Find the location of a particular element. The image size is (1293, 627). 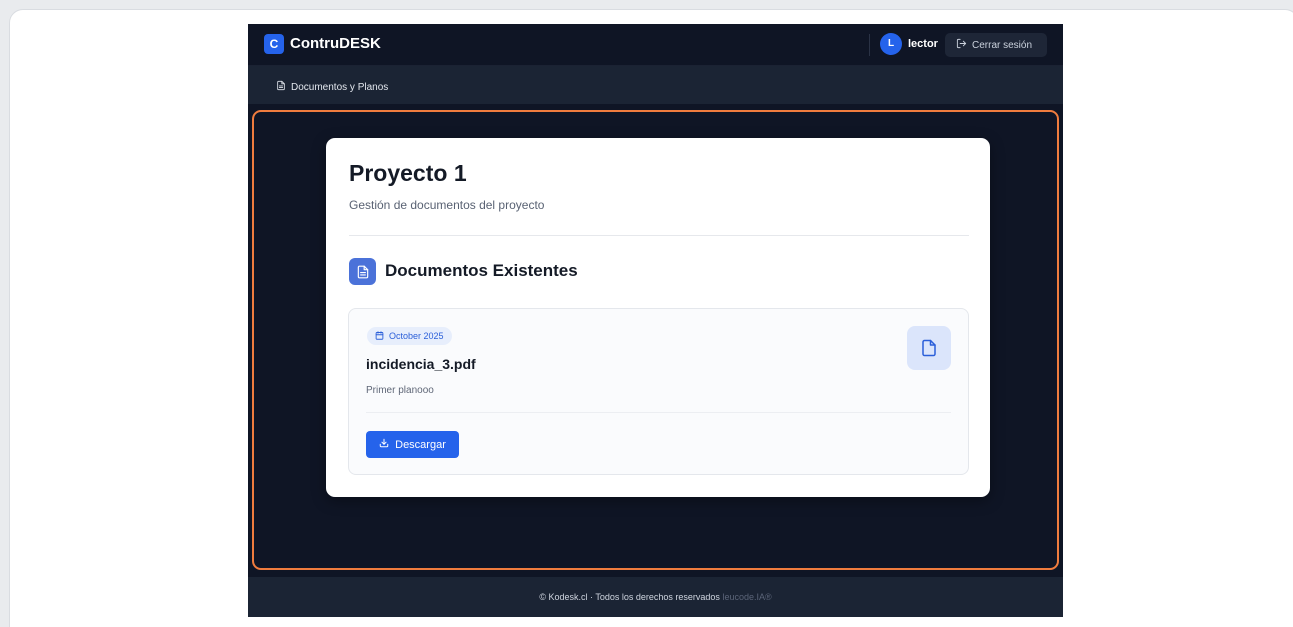

file-description: Primer planooo is located at coordinates (400, 390).